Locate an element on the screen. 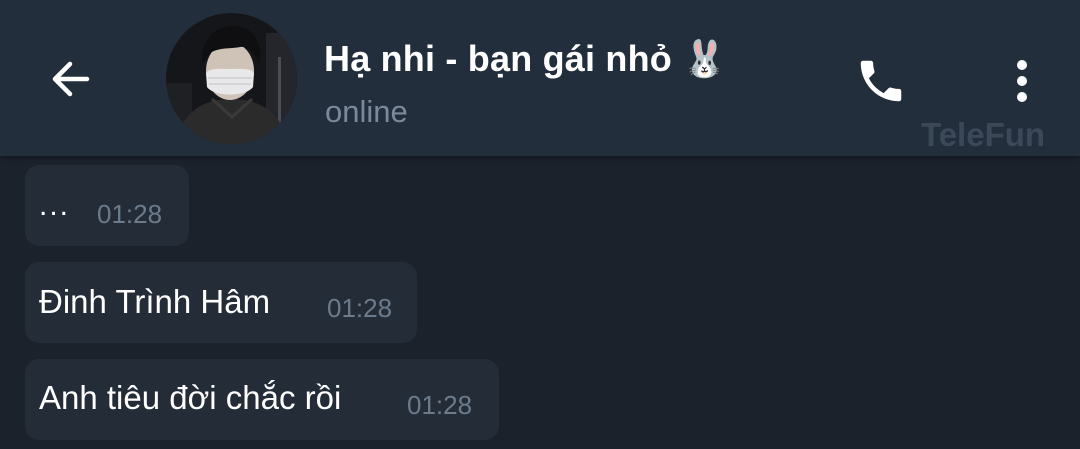  message-bubble: ... 01:28 is located at coordinates (107, 205).